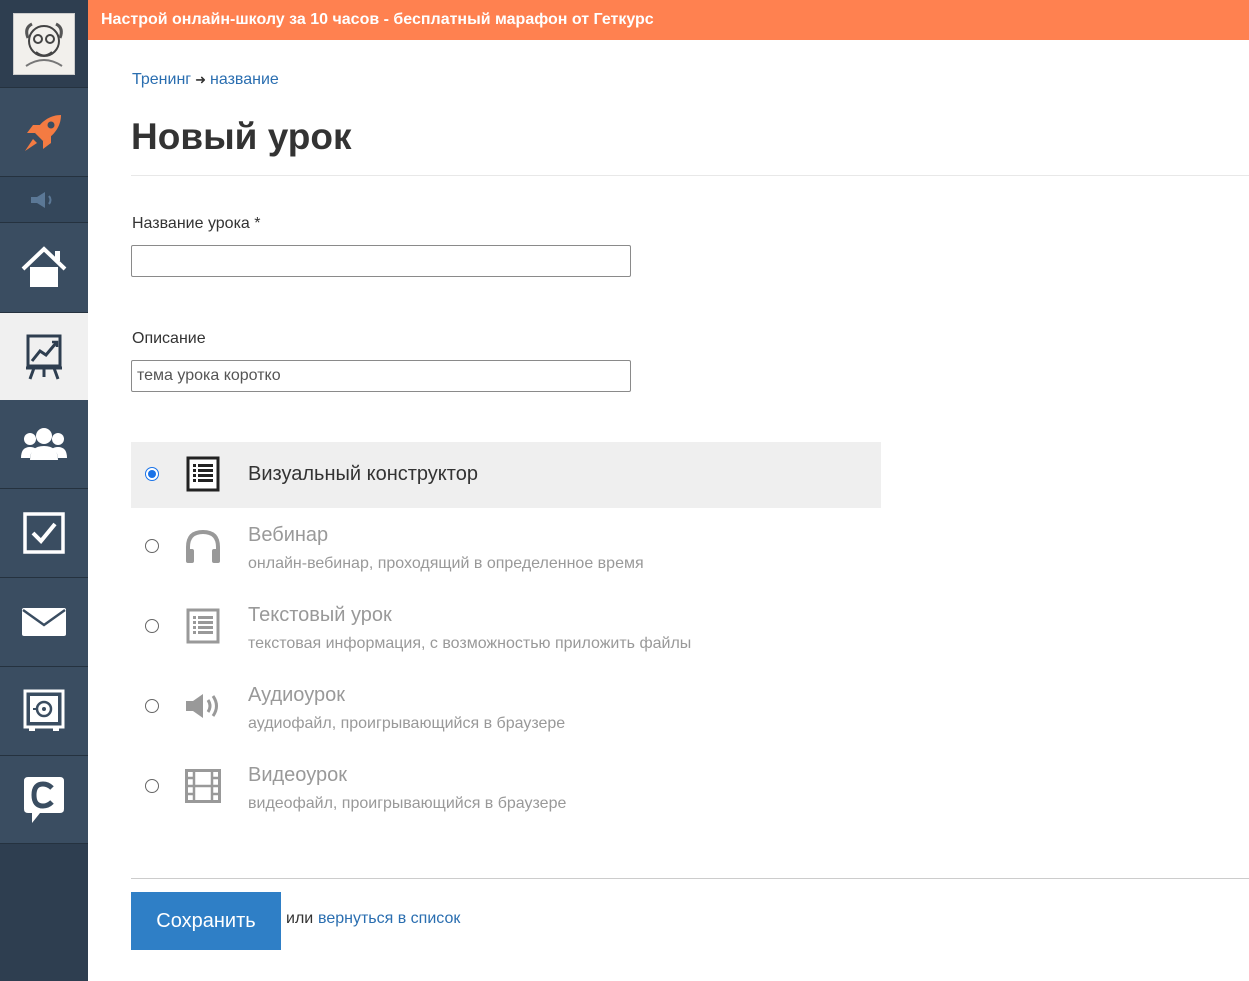  I want to click on film-icon, so click(203, 786).